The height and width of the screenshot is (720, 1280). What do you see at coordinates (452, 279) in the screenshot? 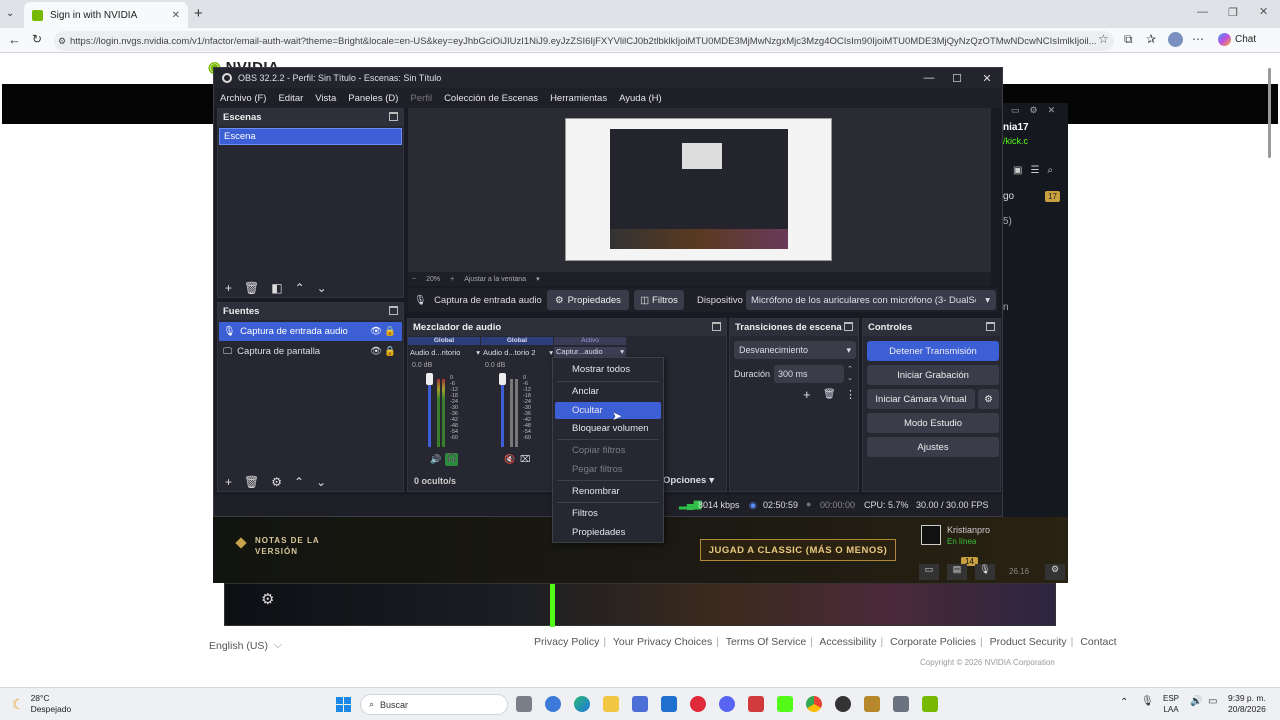
I see `zoom-in-icon: +` at bounding box center [452, 279].